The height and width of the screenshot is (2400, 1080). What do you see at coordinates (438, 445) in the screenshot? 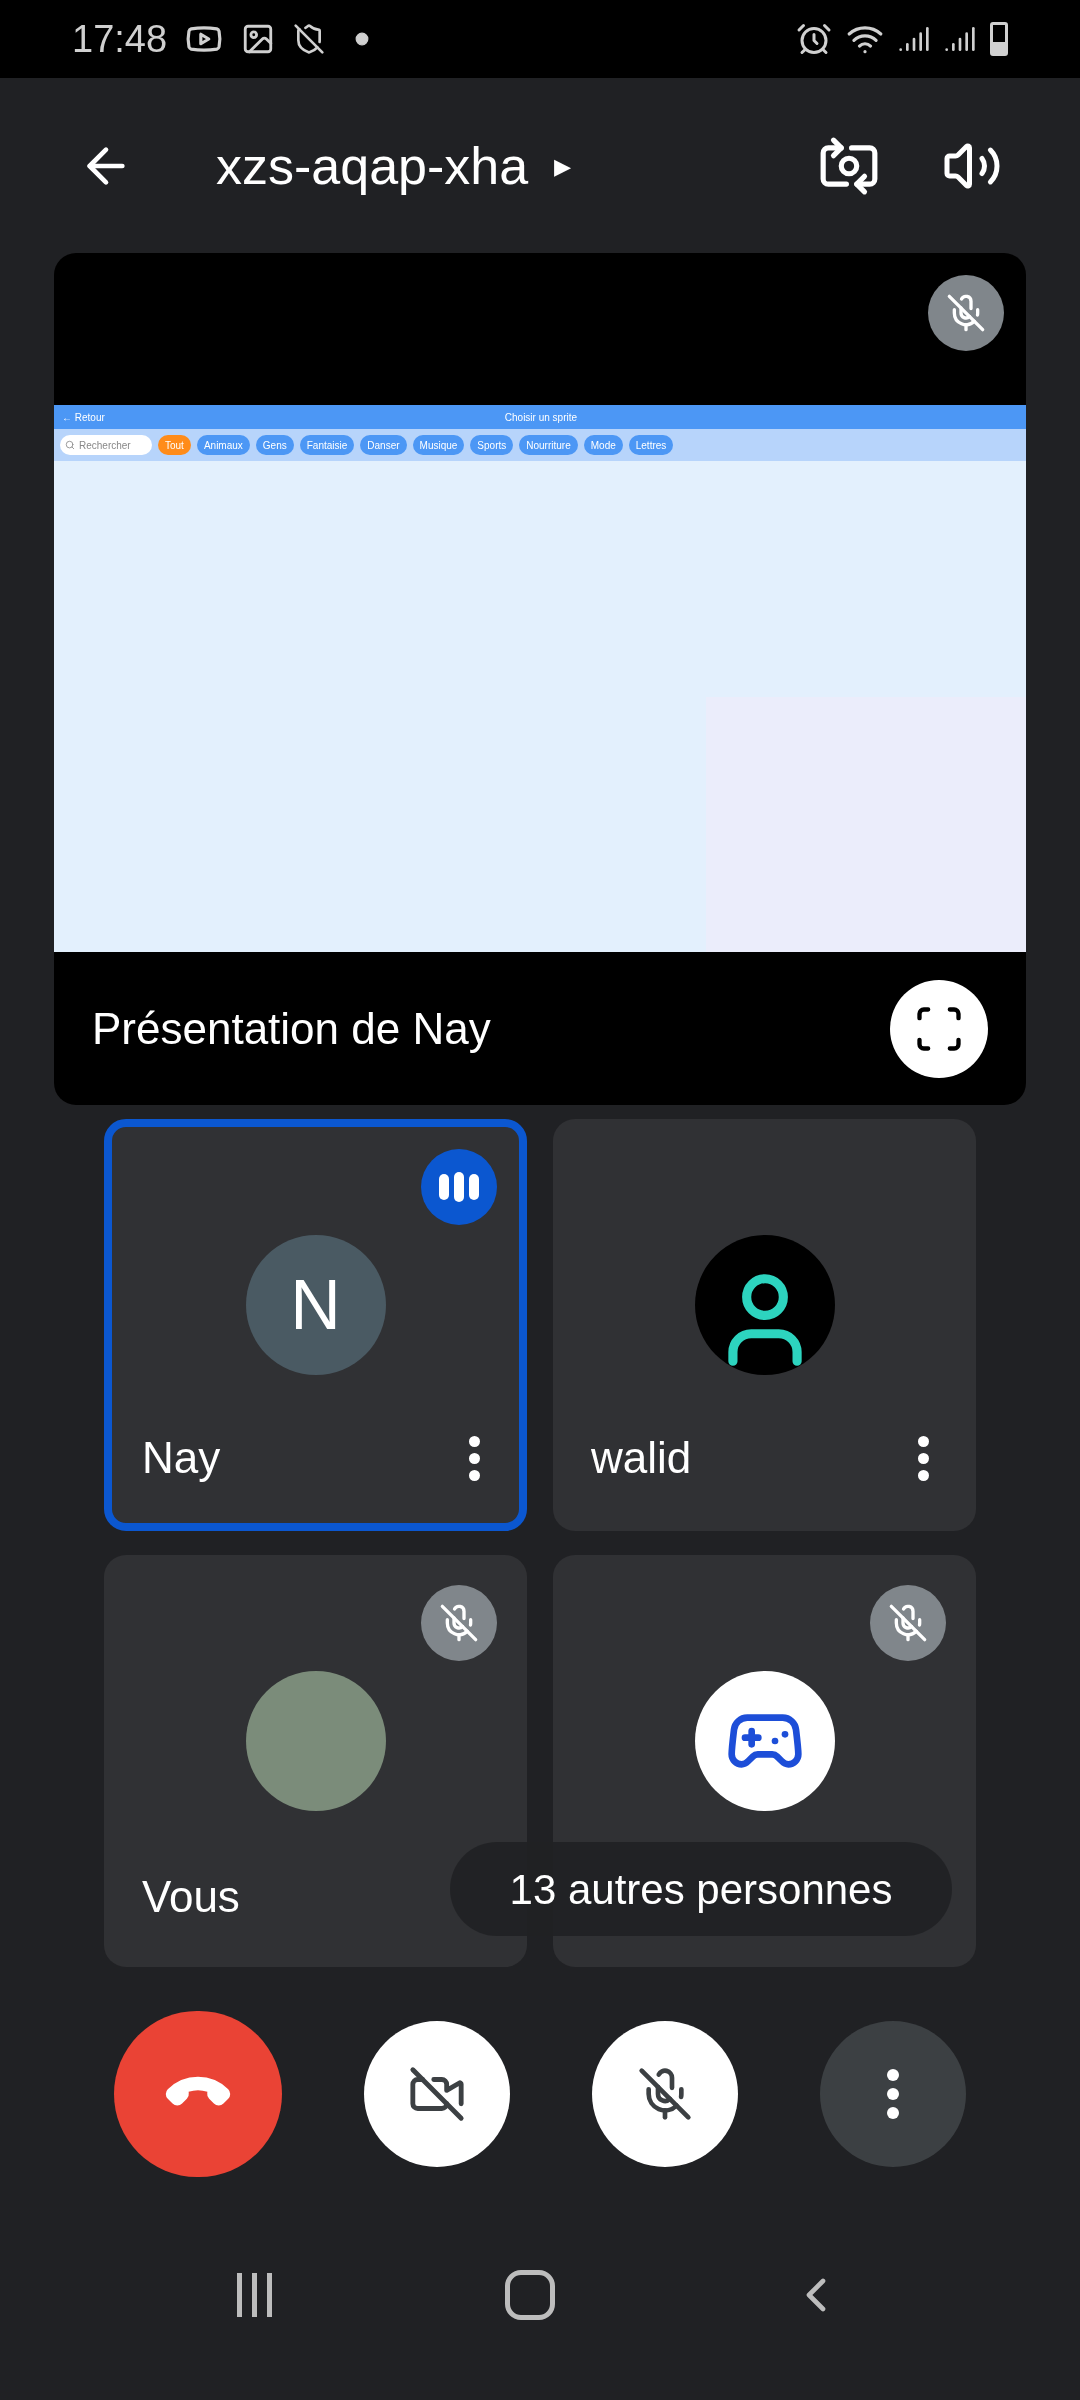
I see `category-chip: Musique` at bounding box center [438, 445].